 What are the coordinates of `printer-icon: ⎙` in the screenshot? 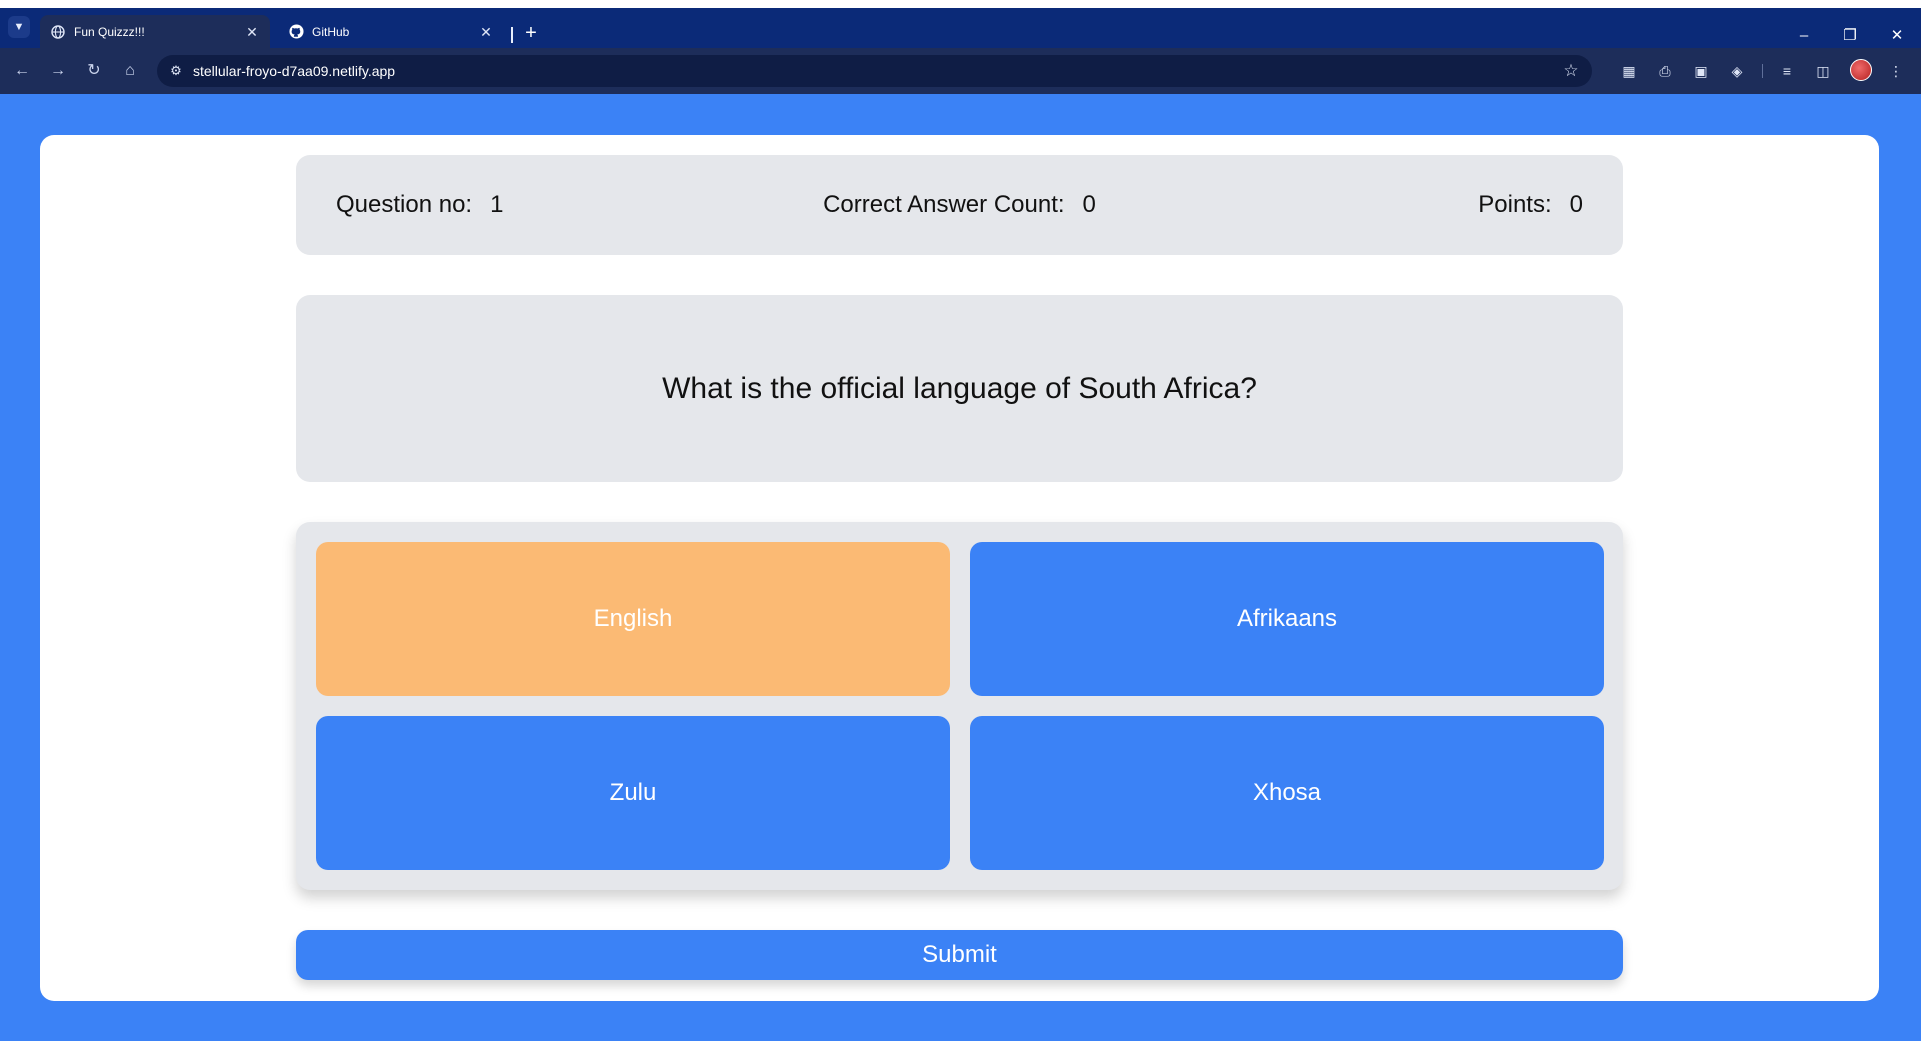 It's located at (1665, 71).